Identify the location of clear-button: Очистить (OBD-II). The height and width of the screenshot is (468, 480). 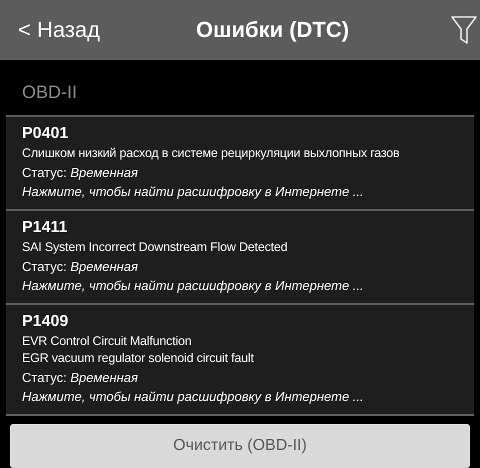
(240, 446).